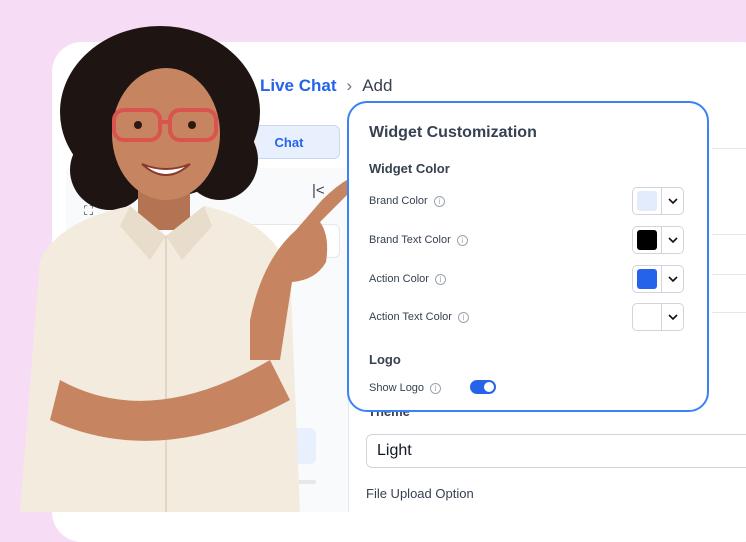 This screenshot has width=746, height=542. Describe the element at coordinates (658, 201) in the screenshot. I see `brand-color-picker` at that location.